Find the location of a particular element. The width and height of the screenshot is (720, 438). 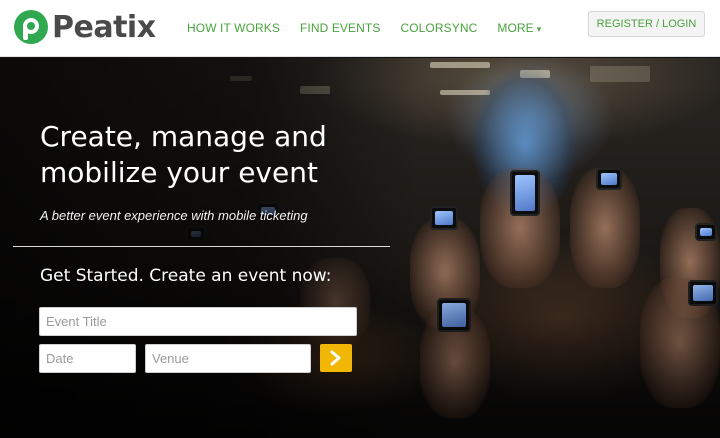

get-started-heading: Get Started. Create an event now: is located at coordinates (186, 276).